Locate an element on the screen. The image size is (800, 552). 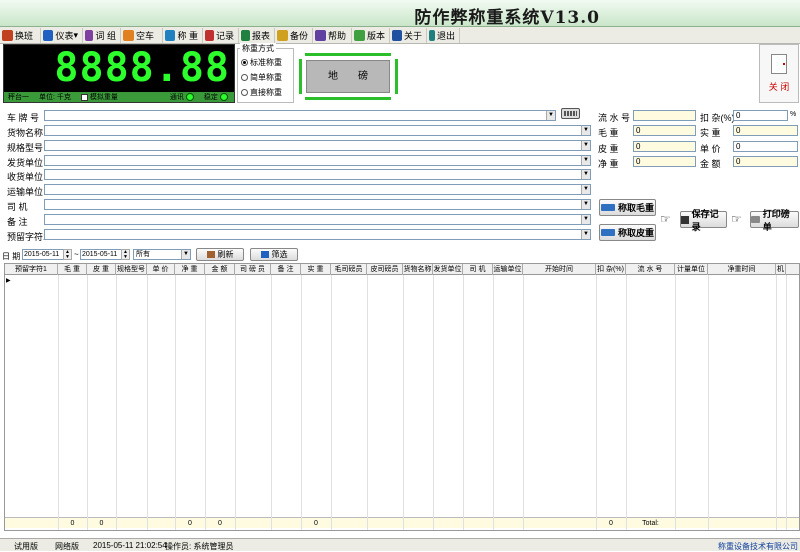
backup-icon is located at coordinates (282, 35).